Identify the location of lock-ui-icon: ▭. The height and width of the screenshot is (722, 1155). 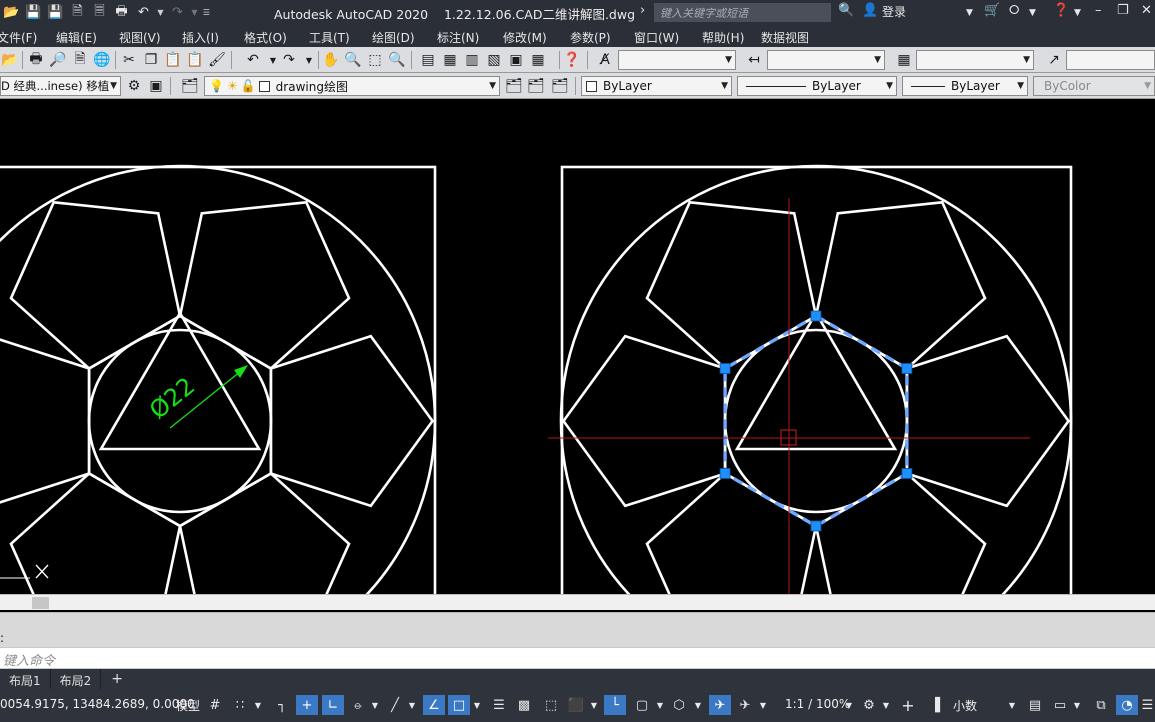
(1060, 705).